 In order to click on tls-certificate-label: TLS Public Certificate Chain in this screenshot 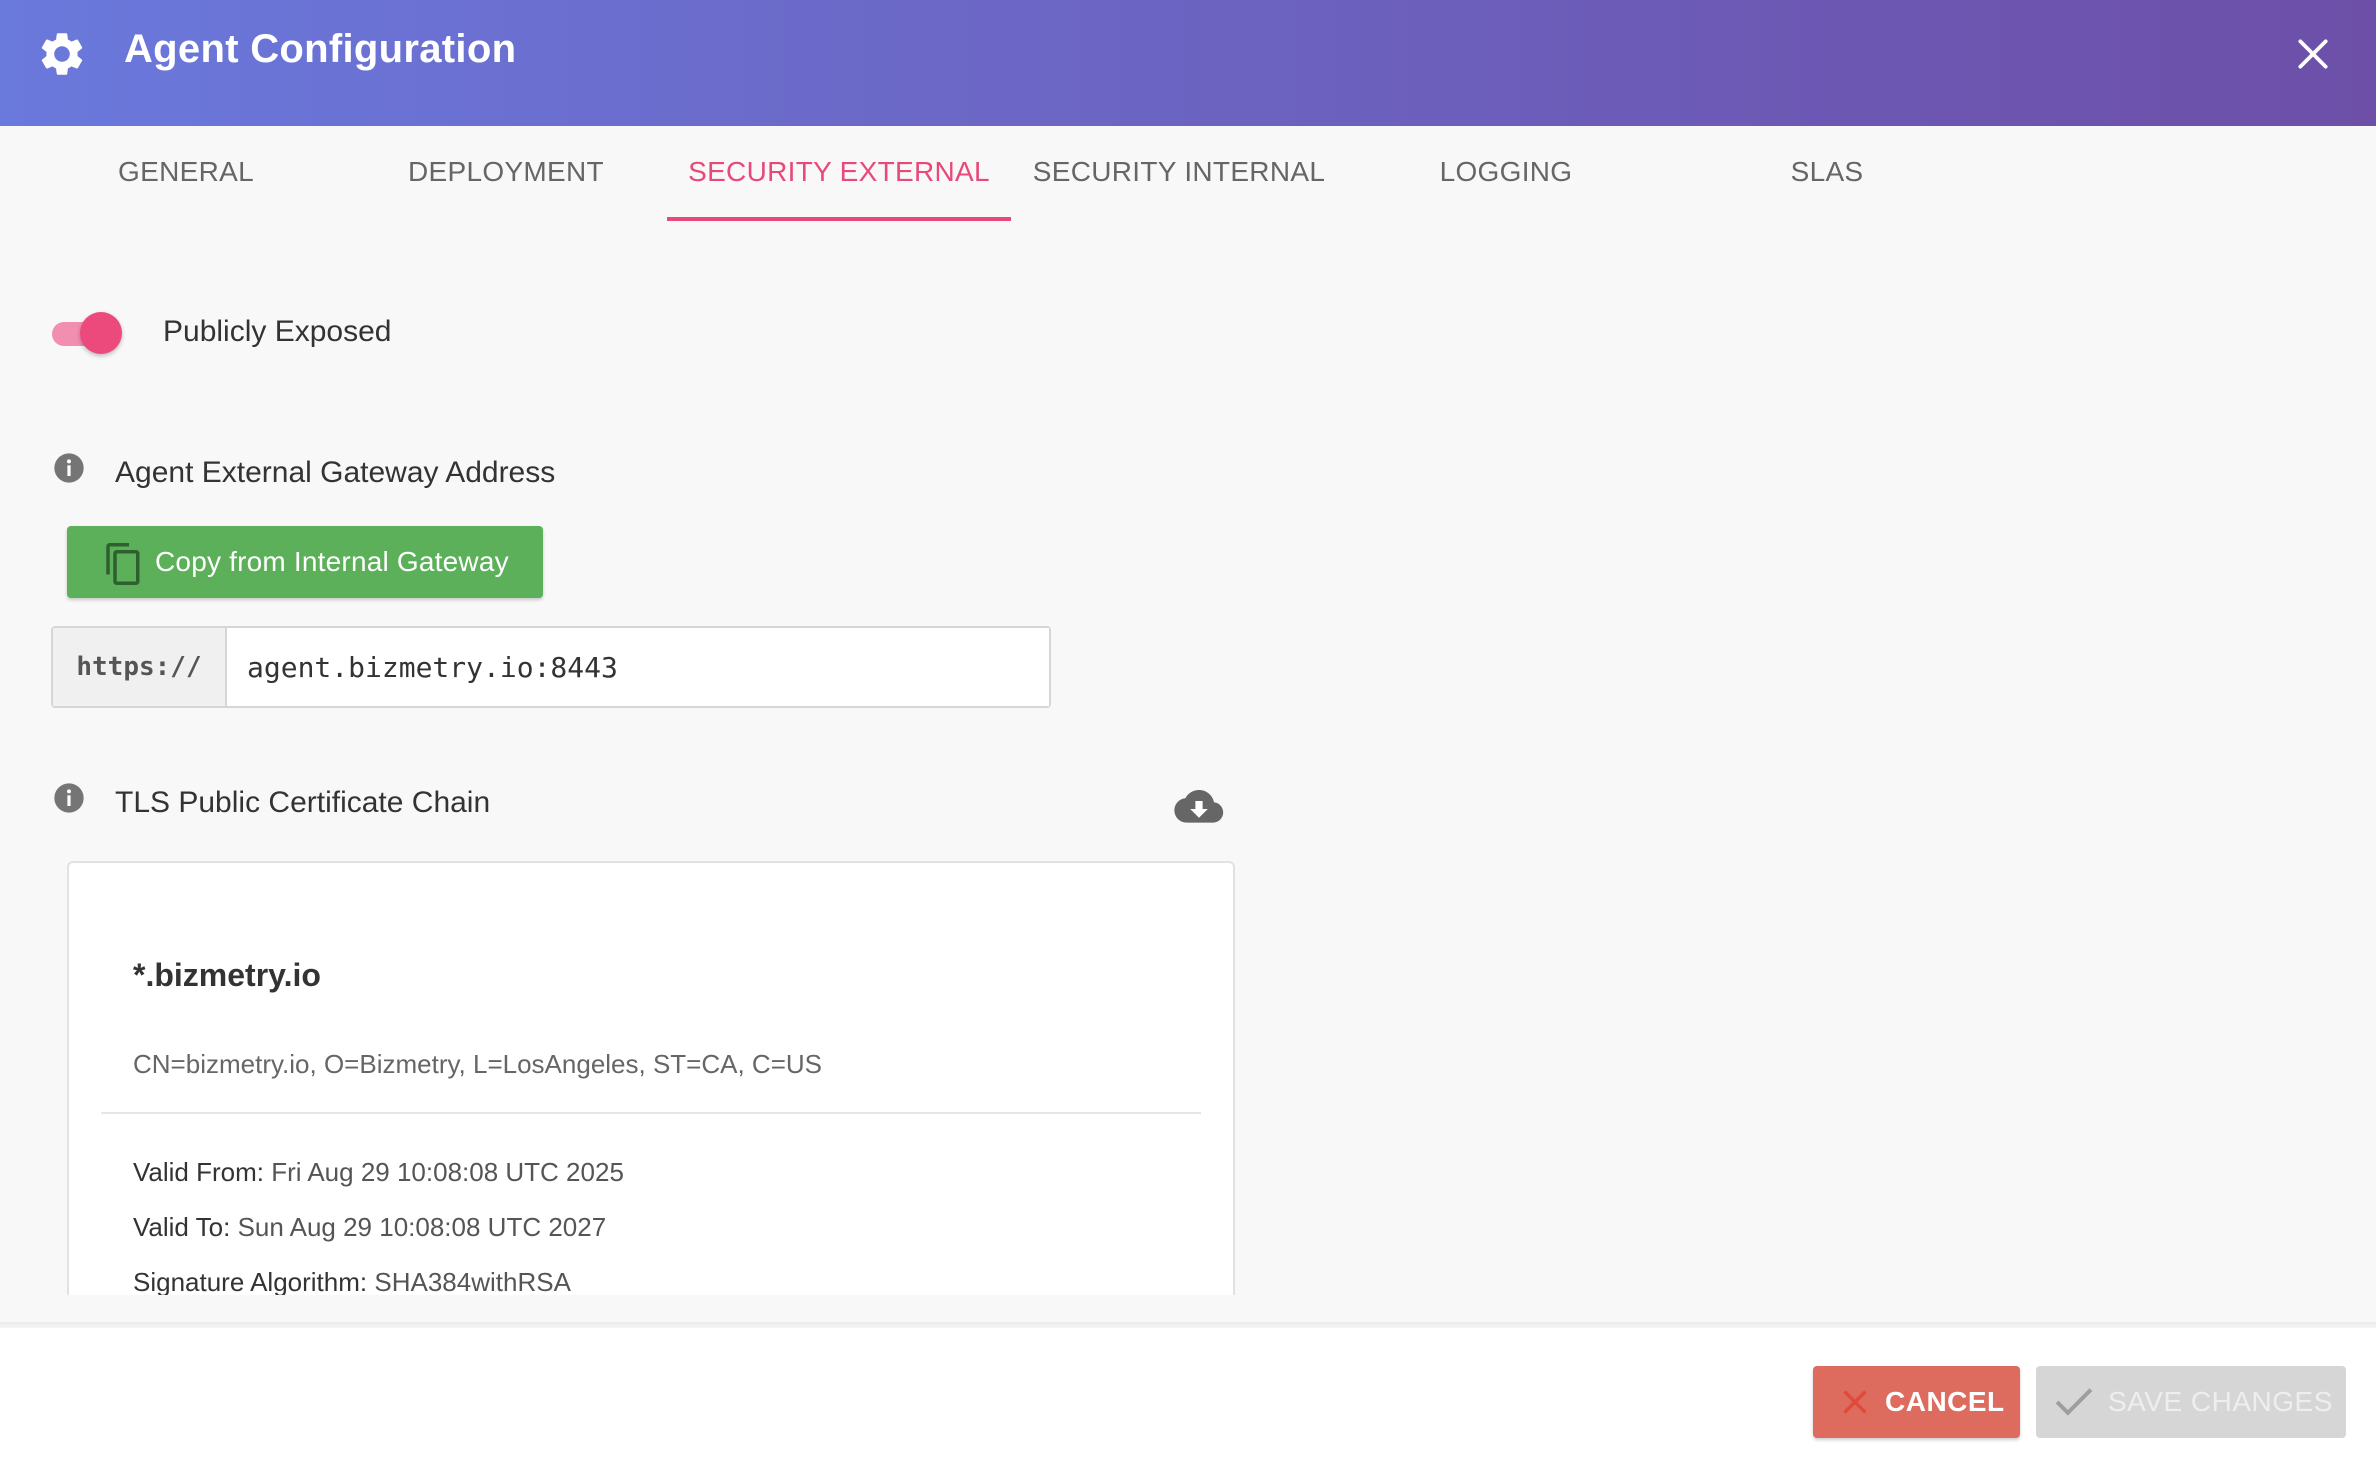, I will do `click(303, 802)`.